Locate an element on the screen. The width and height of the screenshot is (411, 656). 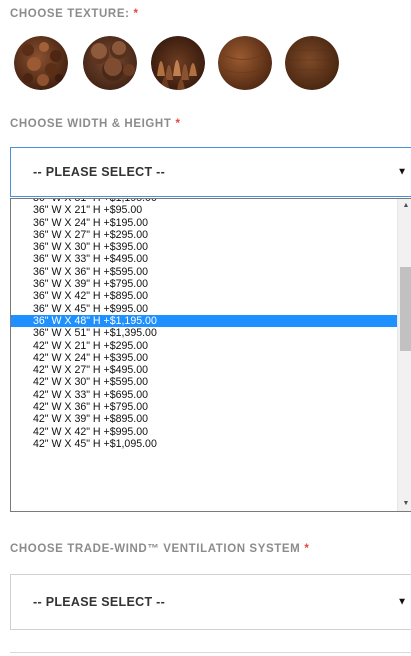
size-option: 42" W X 39" H +$895.00 is located at coordinates (204, 419).